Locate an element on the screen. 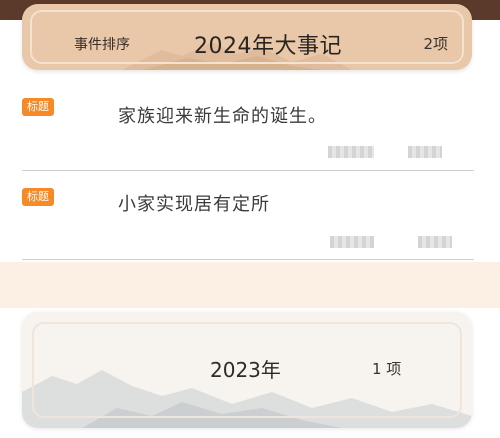 Image resolution: width=500 pixels, height=438 pixels. event-text: 小家实现居有定所 is located at coordinates (194, 204).